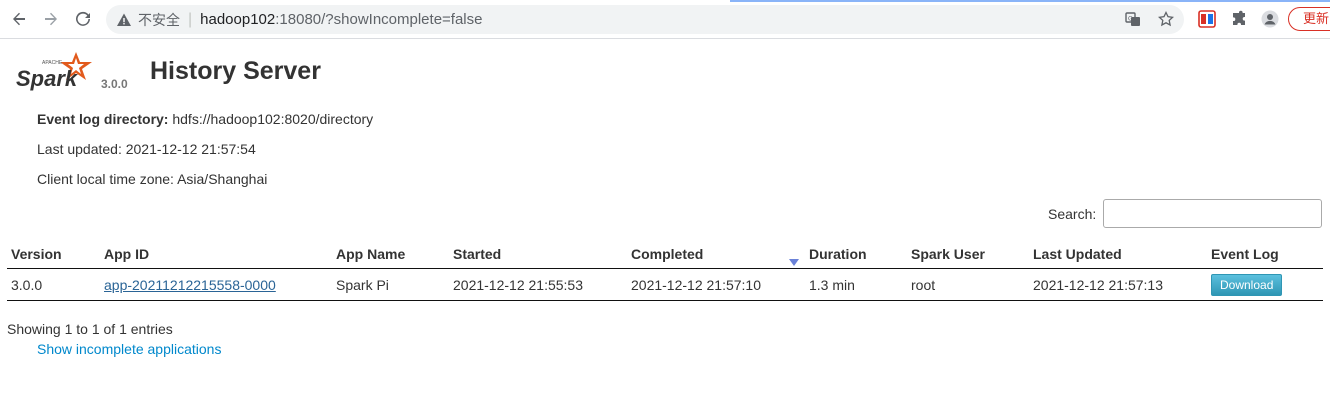 This screenshot has height=410, width=1330. Describe the element at coordinates (1118, 254) in the screenshot. I see `col-last-updated: Last Updated` at that location.